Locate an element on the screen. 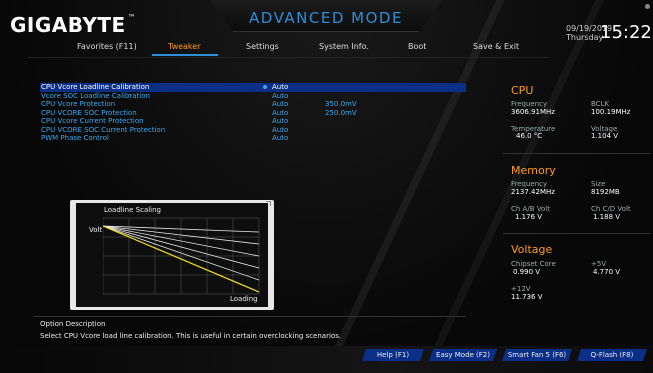 The image size is (653, 373). cpu-frequency-value: 3606.91MHz is located at coordinates (533, 112).